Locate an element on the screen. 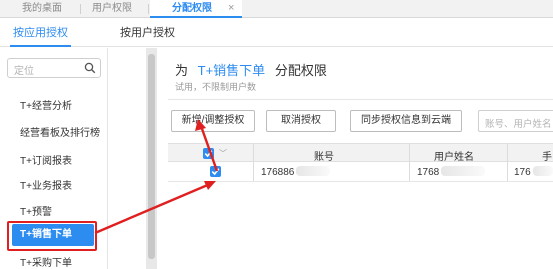 The height and width of the screenshot is (269, 553). table-header: ﹀ 账号 用户姓名 手 is located at coordinates (360, 153).